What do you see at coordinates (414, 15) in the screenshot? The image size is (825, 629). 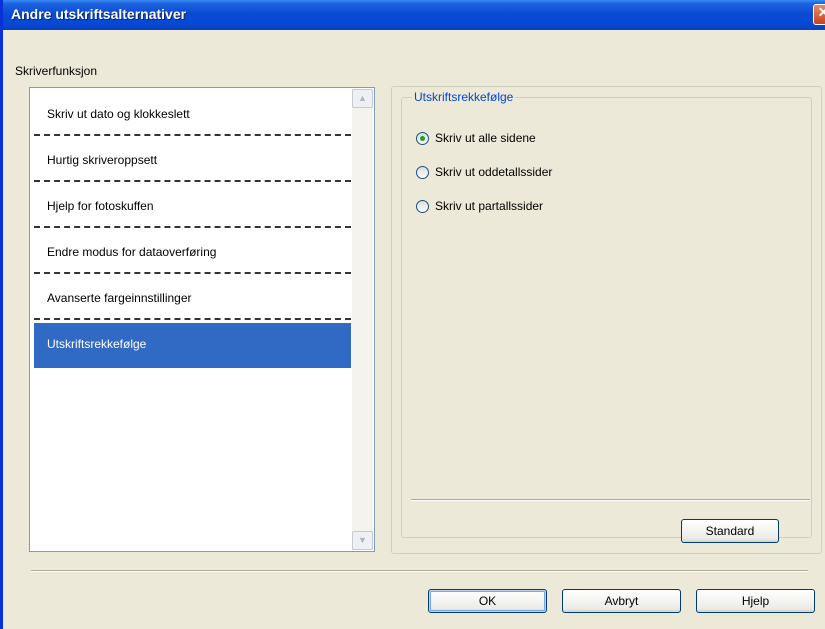 I see `title-bar: Andre utskriftsalternativer ✕` at bounding box center [414, 15].